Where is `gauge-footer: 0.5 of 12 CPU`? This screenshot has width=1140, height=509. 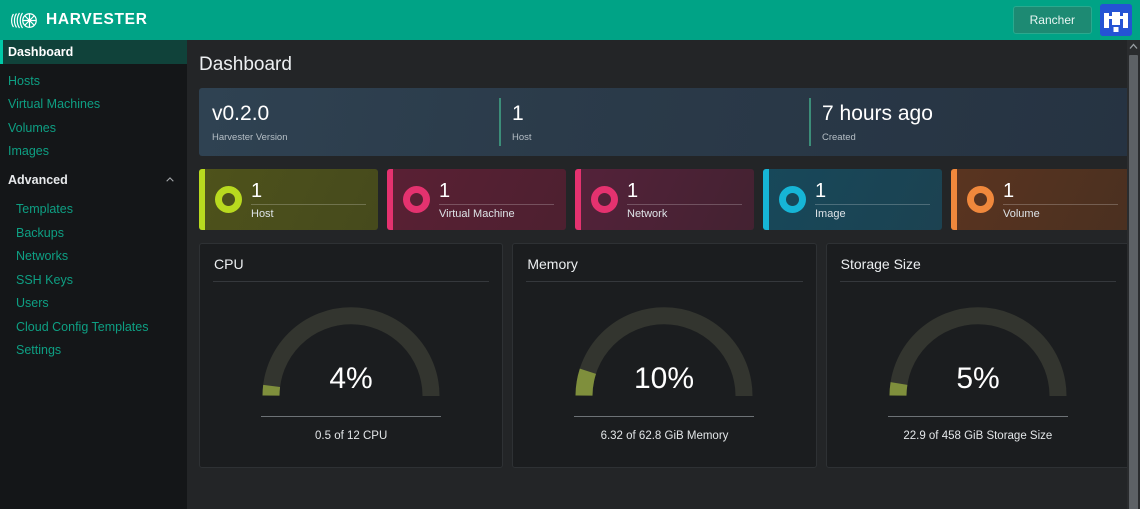
gauge-footer: 0.5 of 12 CPU is located at coordinates (351, 429).